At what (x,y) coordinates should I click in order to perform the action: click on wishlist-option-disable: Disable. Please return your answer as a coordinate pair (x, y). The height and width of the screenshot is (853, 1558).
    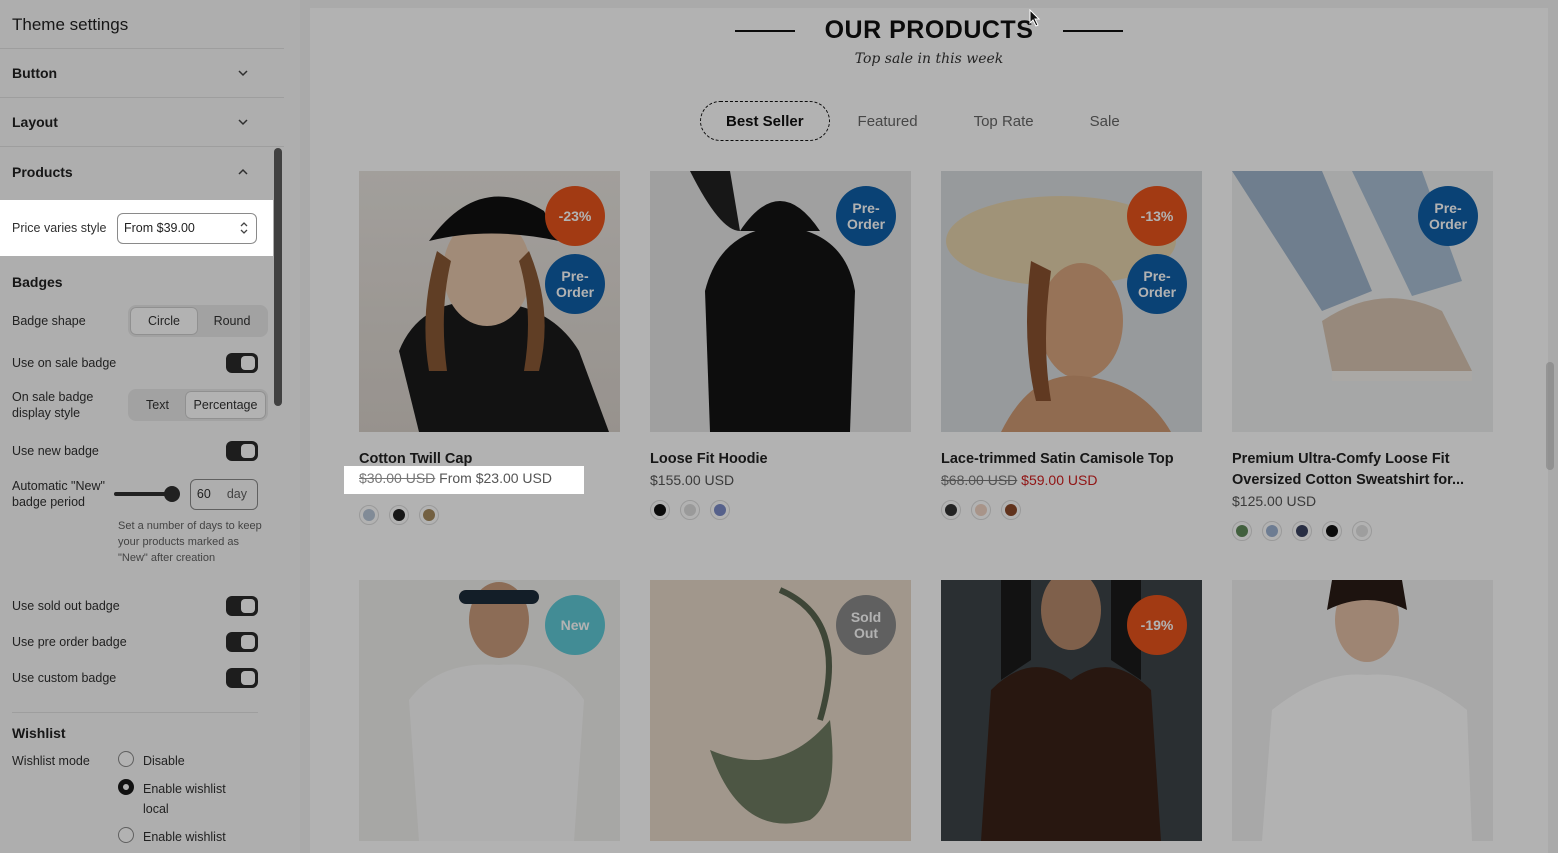
    Looking at the image, I should click on (178, 761).